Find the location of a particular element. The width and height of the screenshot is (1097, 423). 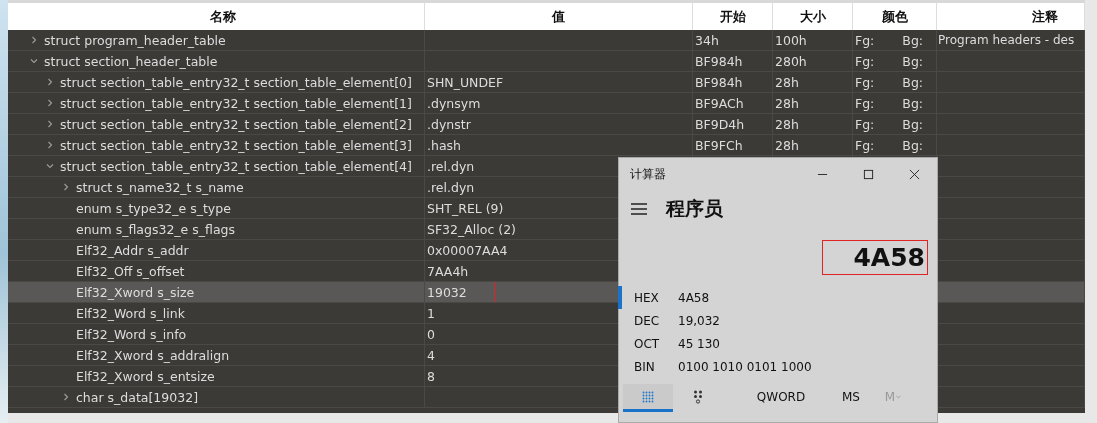

field-value: 4 is located at coordinates (431, 355).